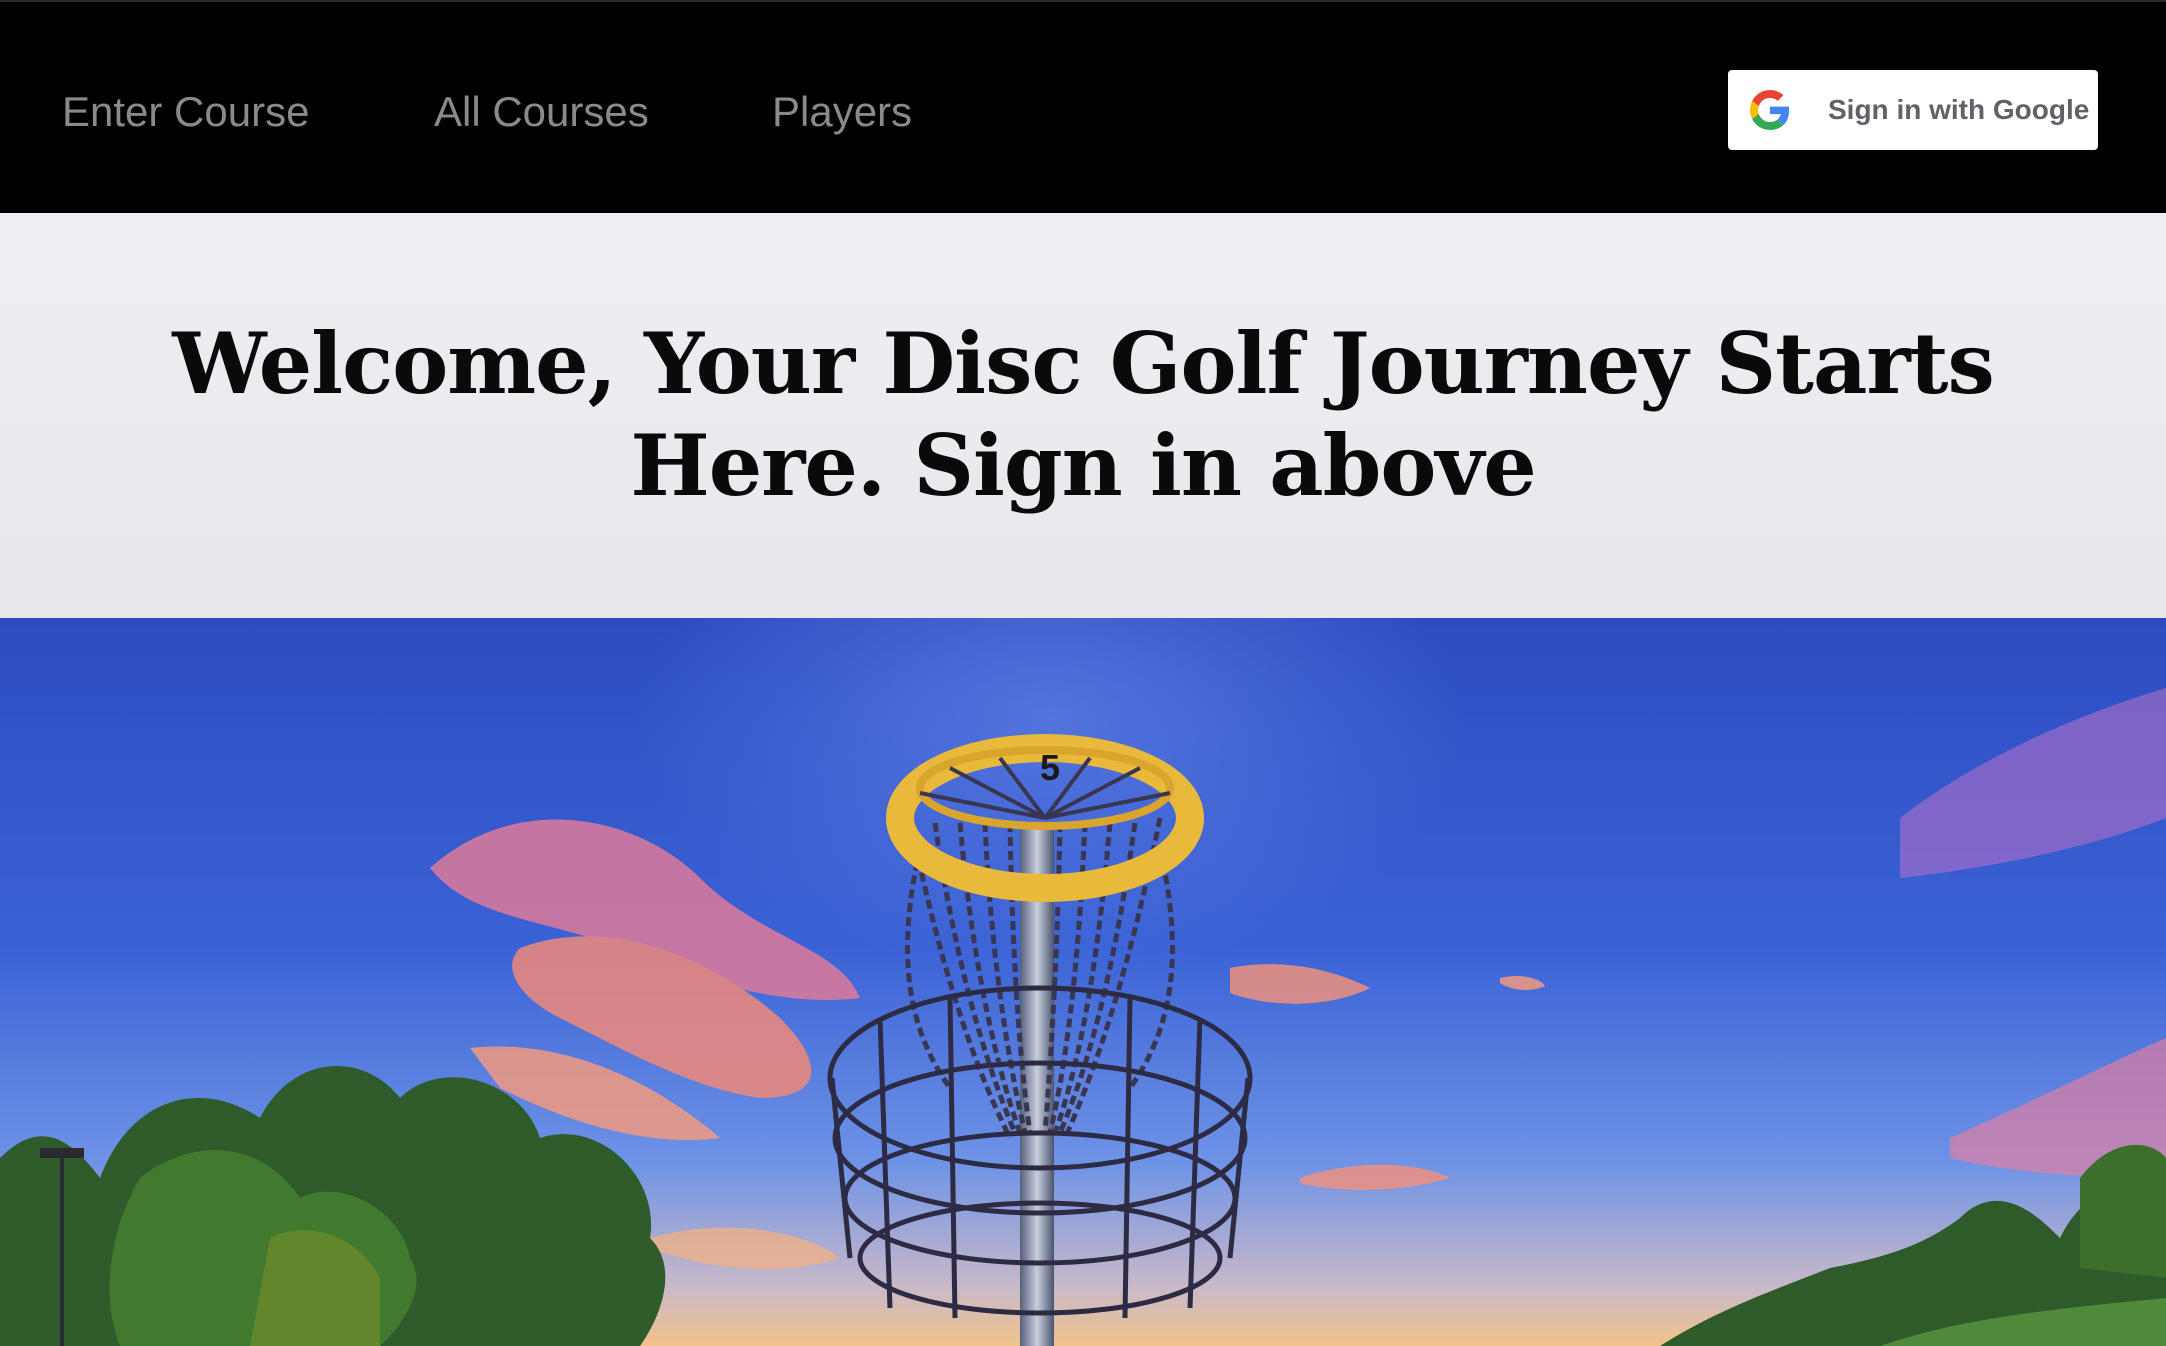  What do you see at coordinates (185, 112) in the screenshot?
I see `nav-enter-course: Enter Course` at bounding box center [185, 112].